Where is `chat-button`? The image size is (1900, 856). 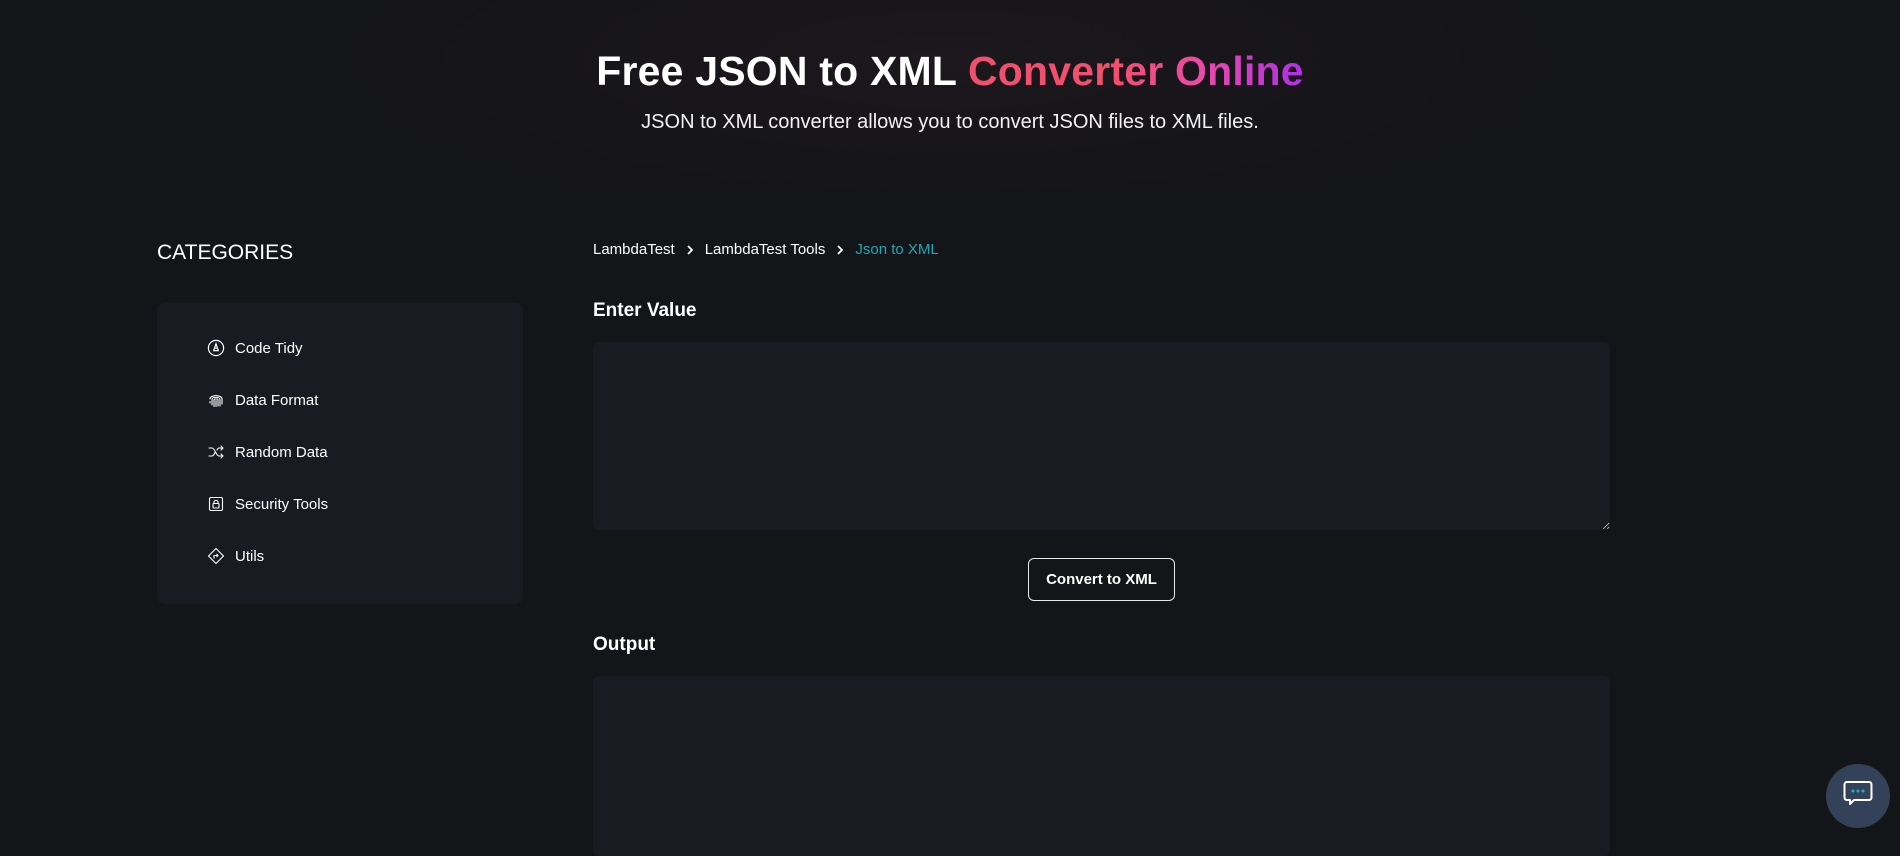 chat-button is located at coordinates (1858, 796).